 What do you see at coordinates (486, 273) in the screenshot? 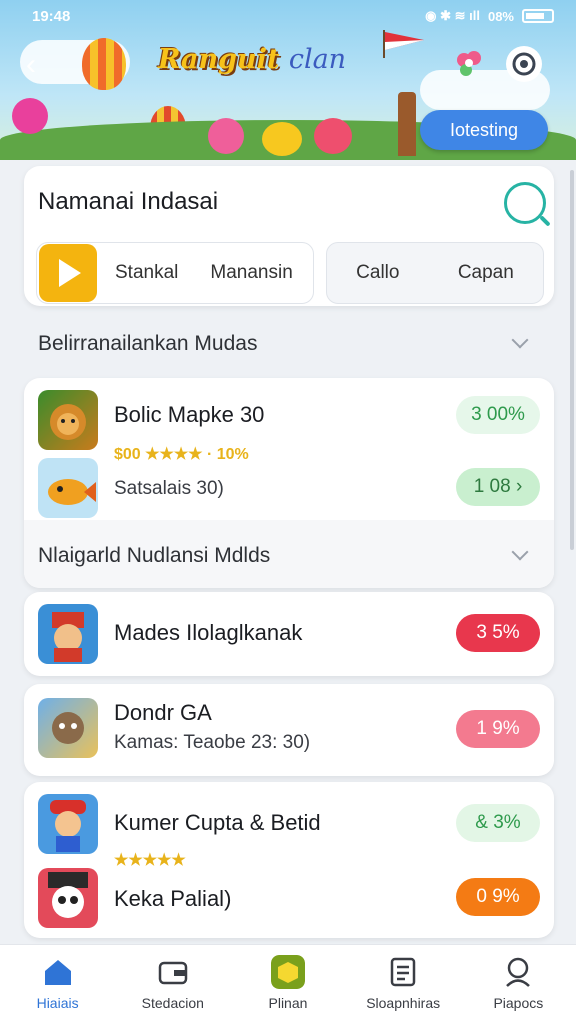
I see `segment-right-label-2: Capan` at bounding box center [486, 273].